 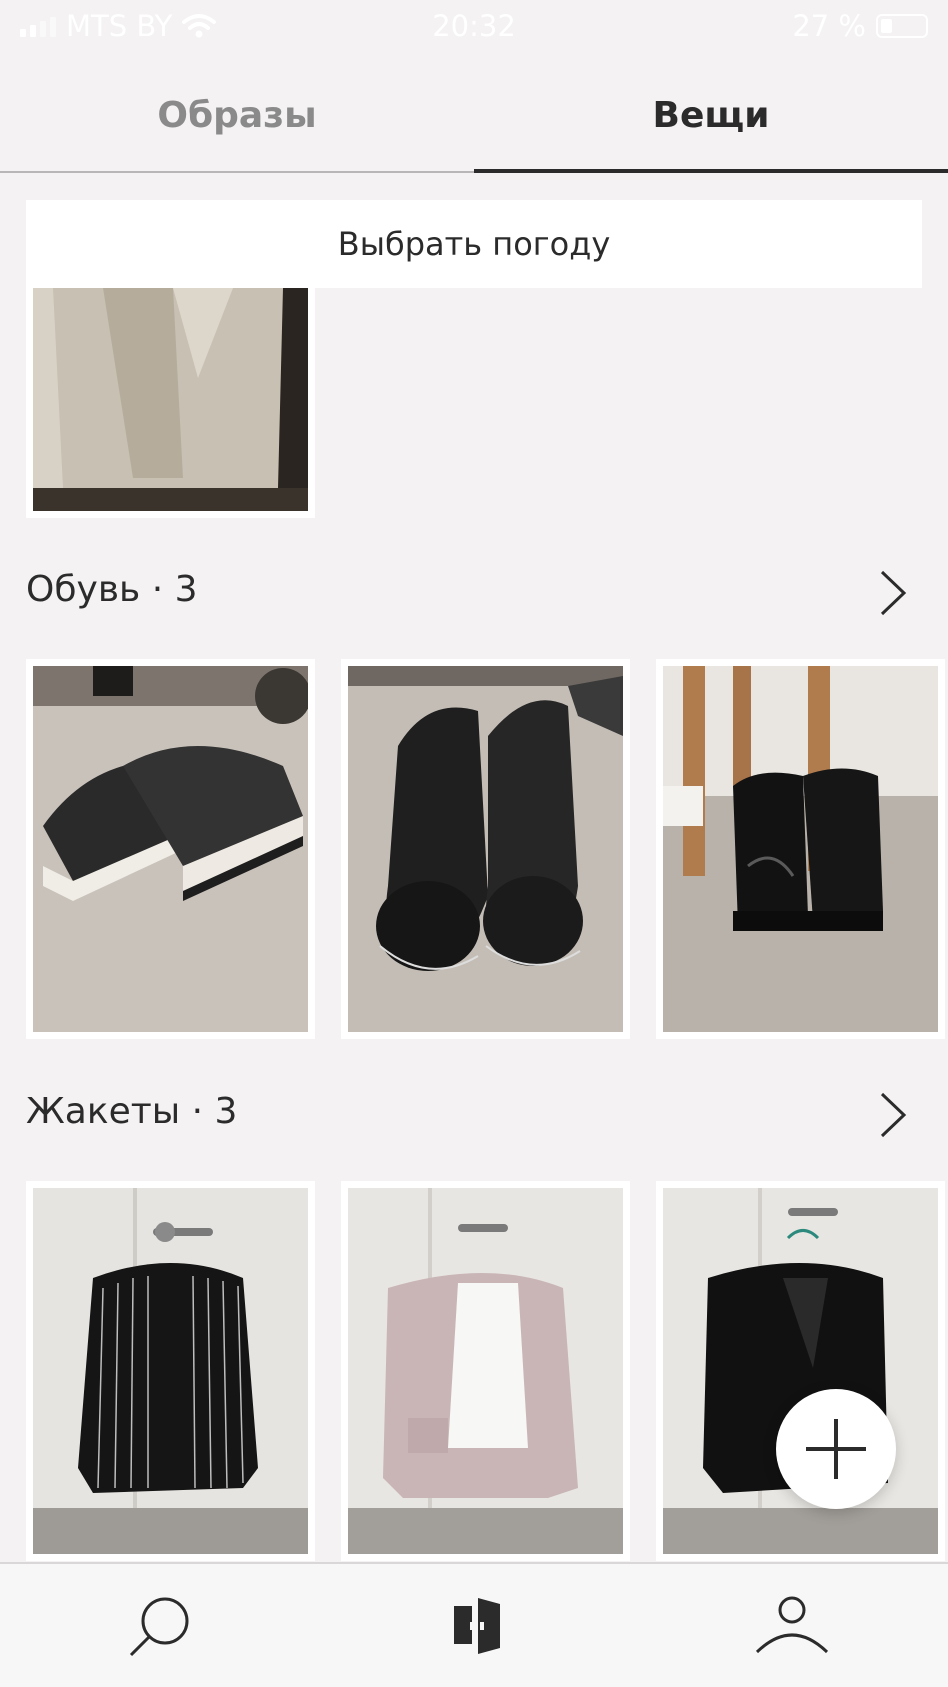 I want to click on item-photo-black-blazer, so click(x=800, y=1371).